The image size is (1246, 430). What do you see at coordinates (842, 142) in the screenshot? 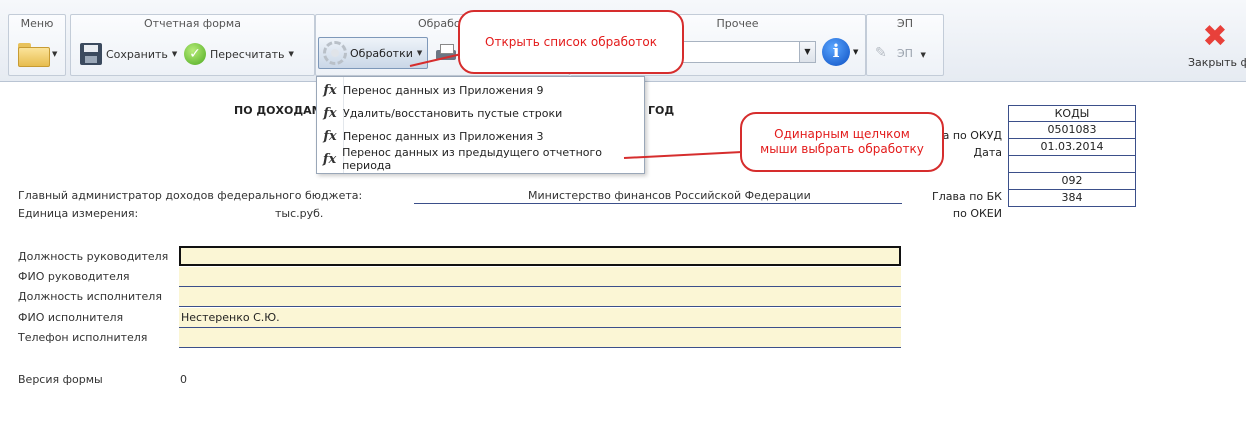
I see `callout-single-click: Одинарным щелчком мыши выбрать обработку` at bounding box center [842, 142].